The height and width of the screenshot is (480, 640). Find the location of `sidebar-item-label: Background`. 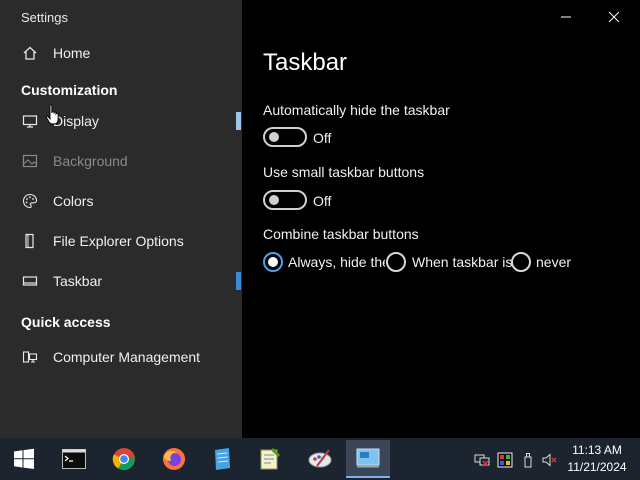

sidebar-item-label: Background is located at coordinates (90, 161).